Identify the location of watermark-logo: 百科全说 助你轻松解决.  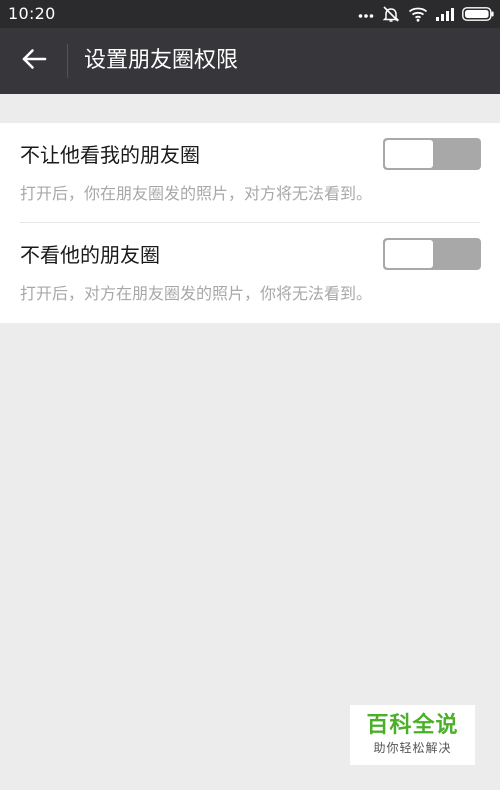
(412, 735).